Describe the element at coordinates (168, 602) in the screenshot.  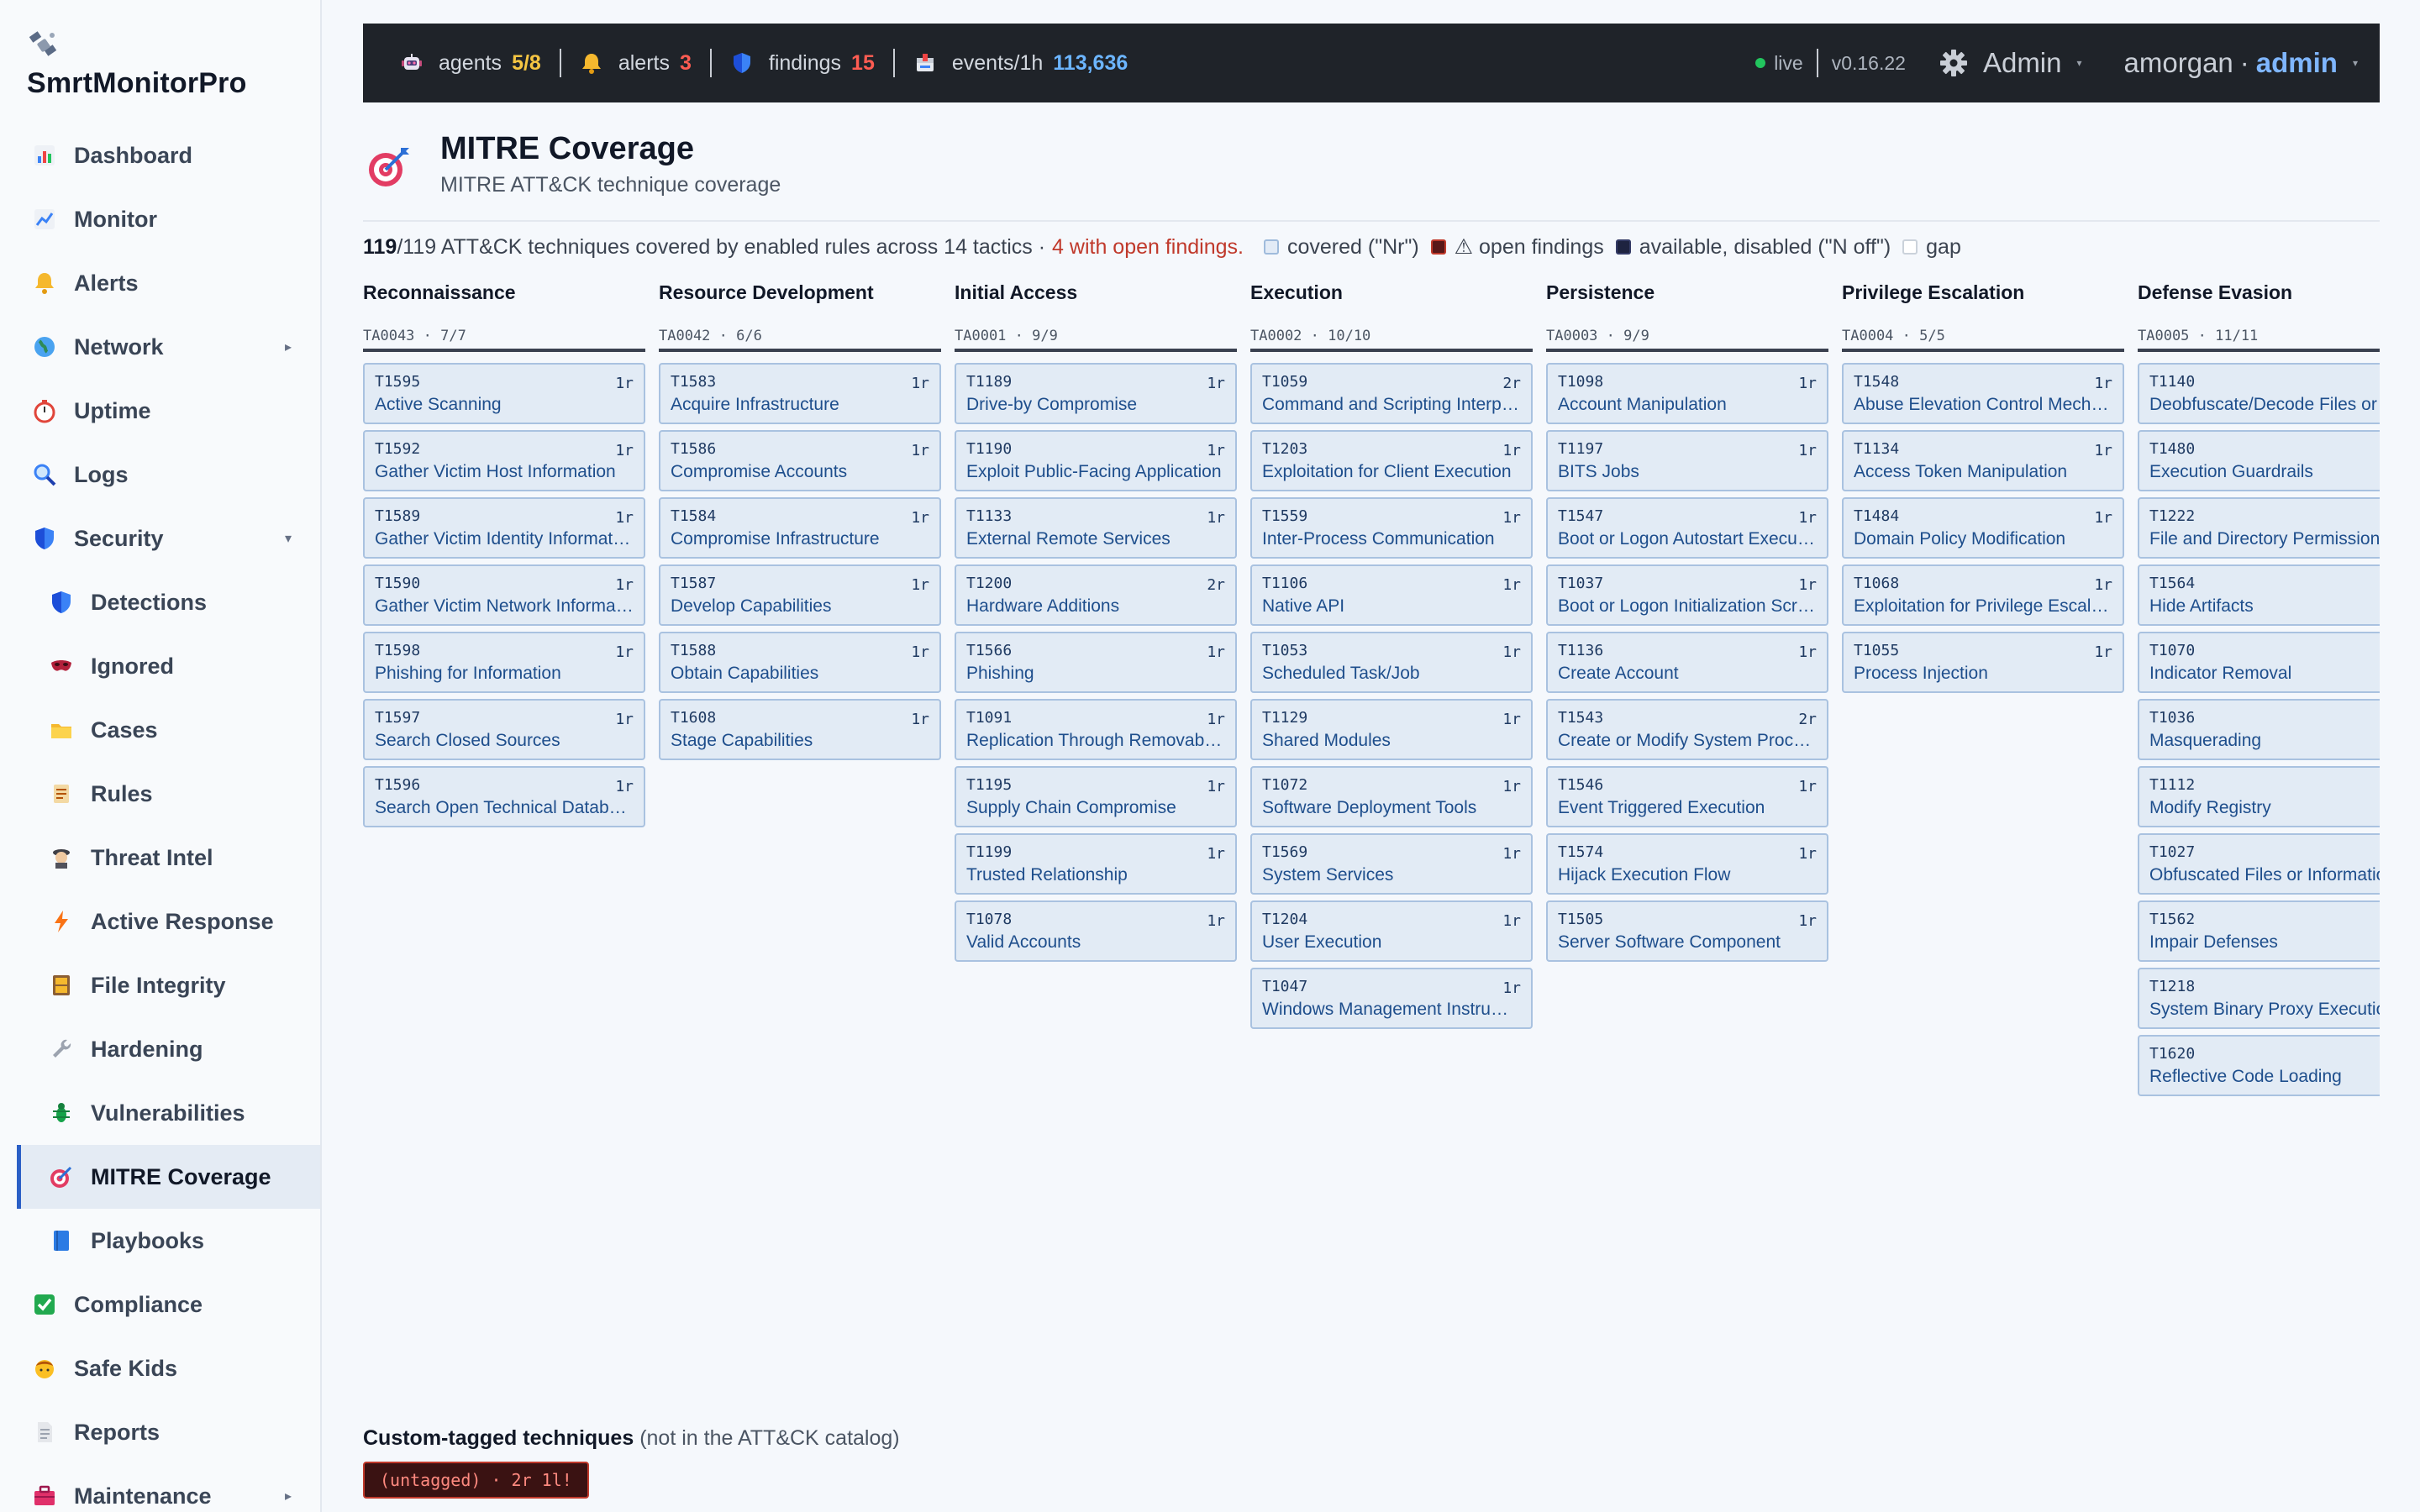
I see `sidebar-item-detections: Detections` at that location.